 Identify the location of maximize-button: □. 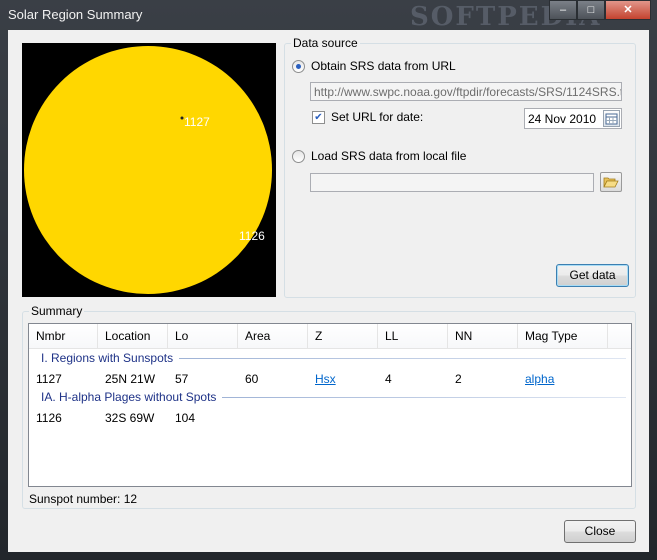
(591, 10).